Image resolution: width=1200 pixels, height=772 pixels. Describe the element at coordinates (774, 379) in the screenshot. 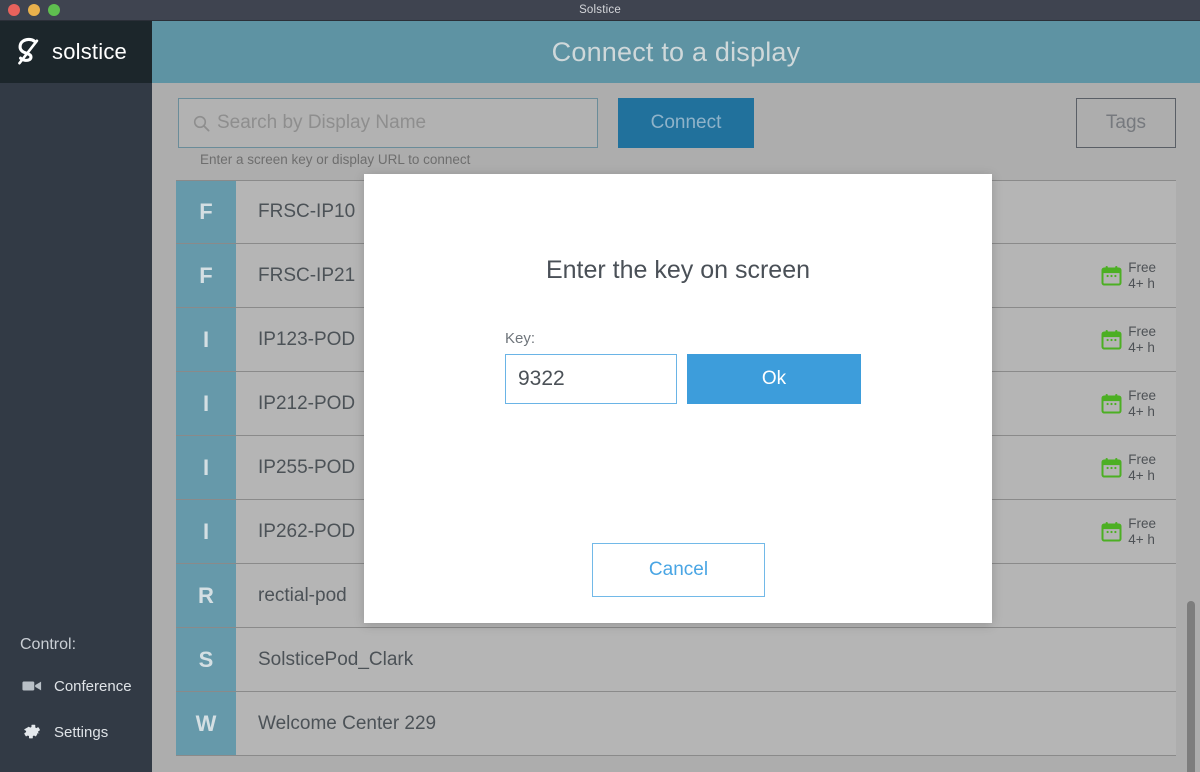

I see `ok-button: Ok` at that location.